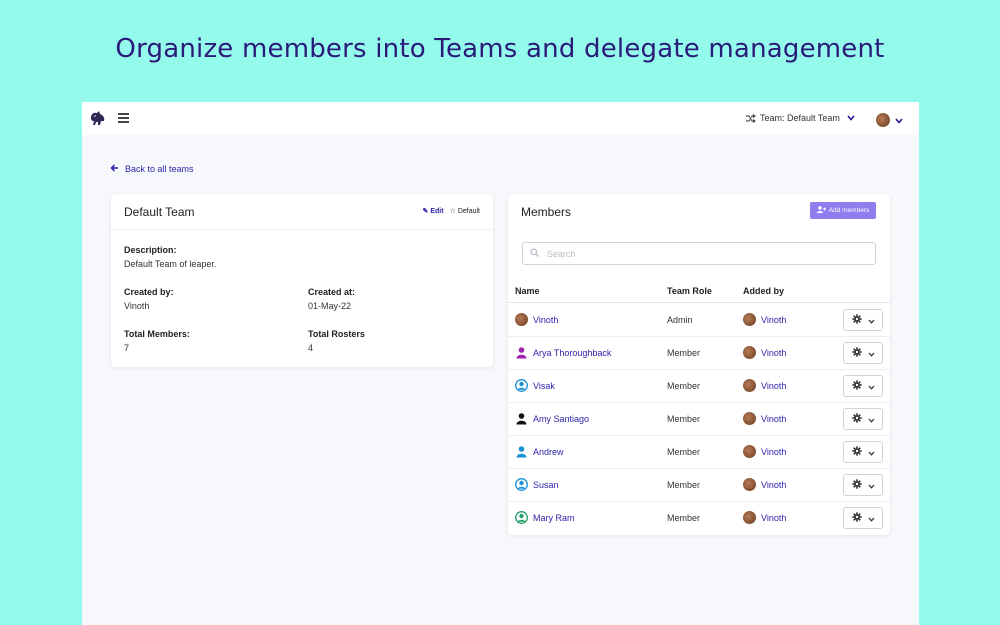  What do you see at coordinates (437, 211) in the screenshot?
I see `edit-label: Edit` at bounding box center [437, 211].